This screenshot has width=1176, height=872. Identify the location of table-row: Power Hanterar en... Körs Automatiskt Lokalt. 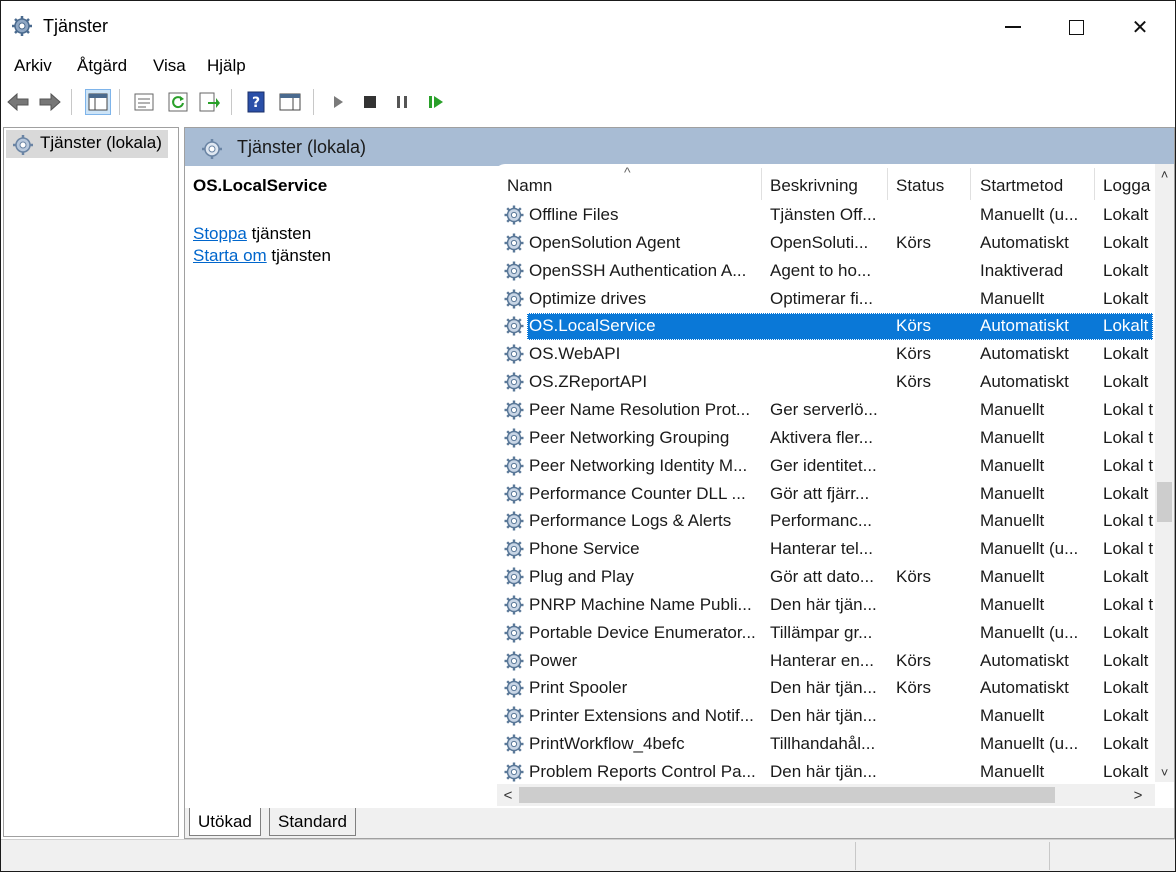
(825, 661).